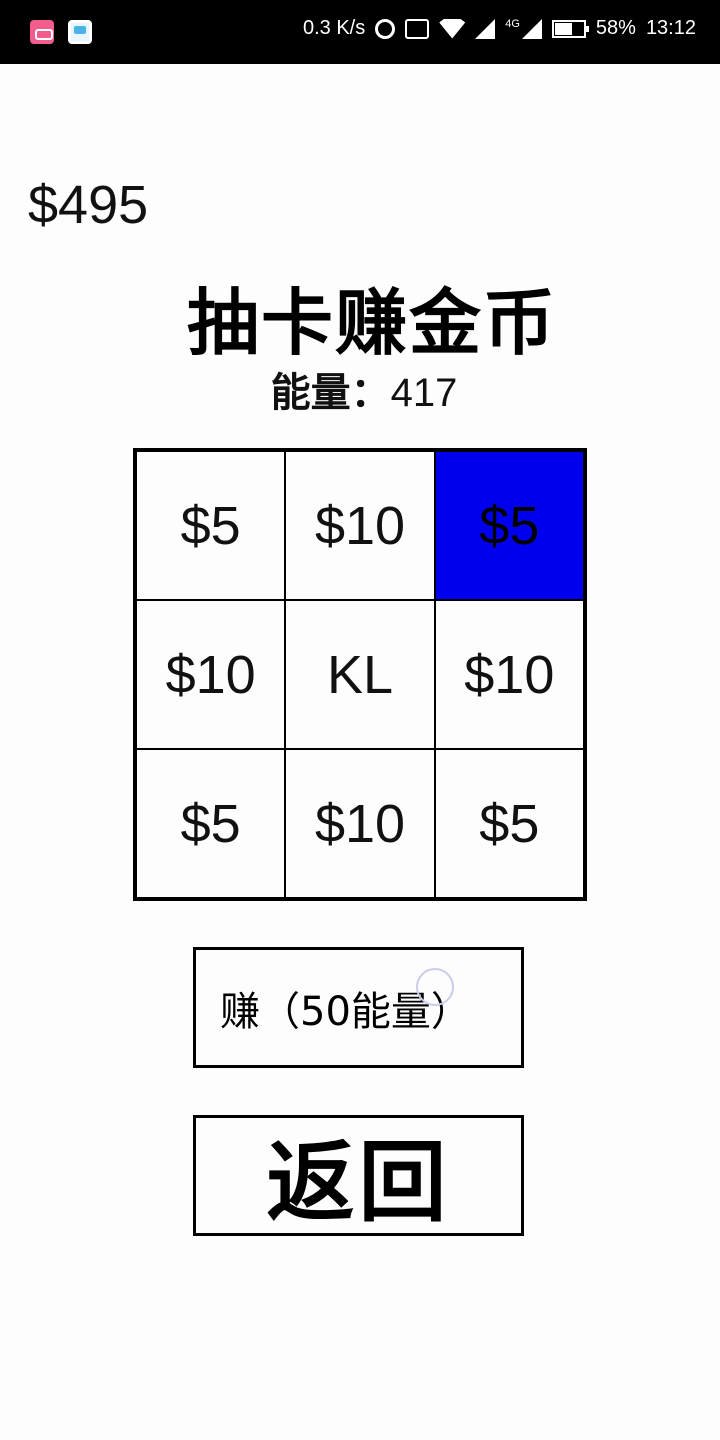 This screenshot has width=720, height=1440. What do you see at coordinates (88, 205) in the screenshot?
I see `money-balance: $495` at bounding box center [88, 205].